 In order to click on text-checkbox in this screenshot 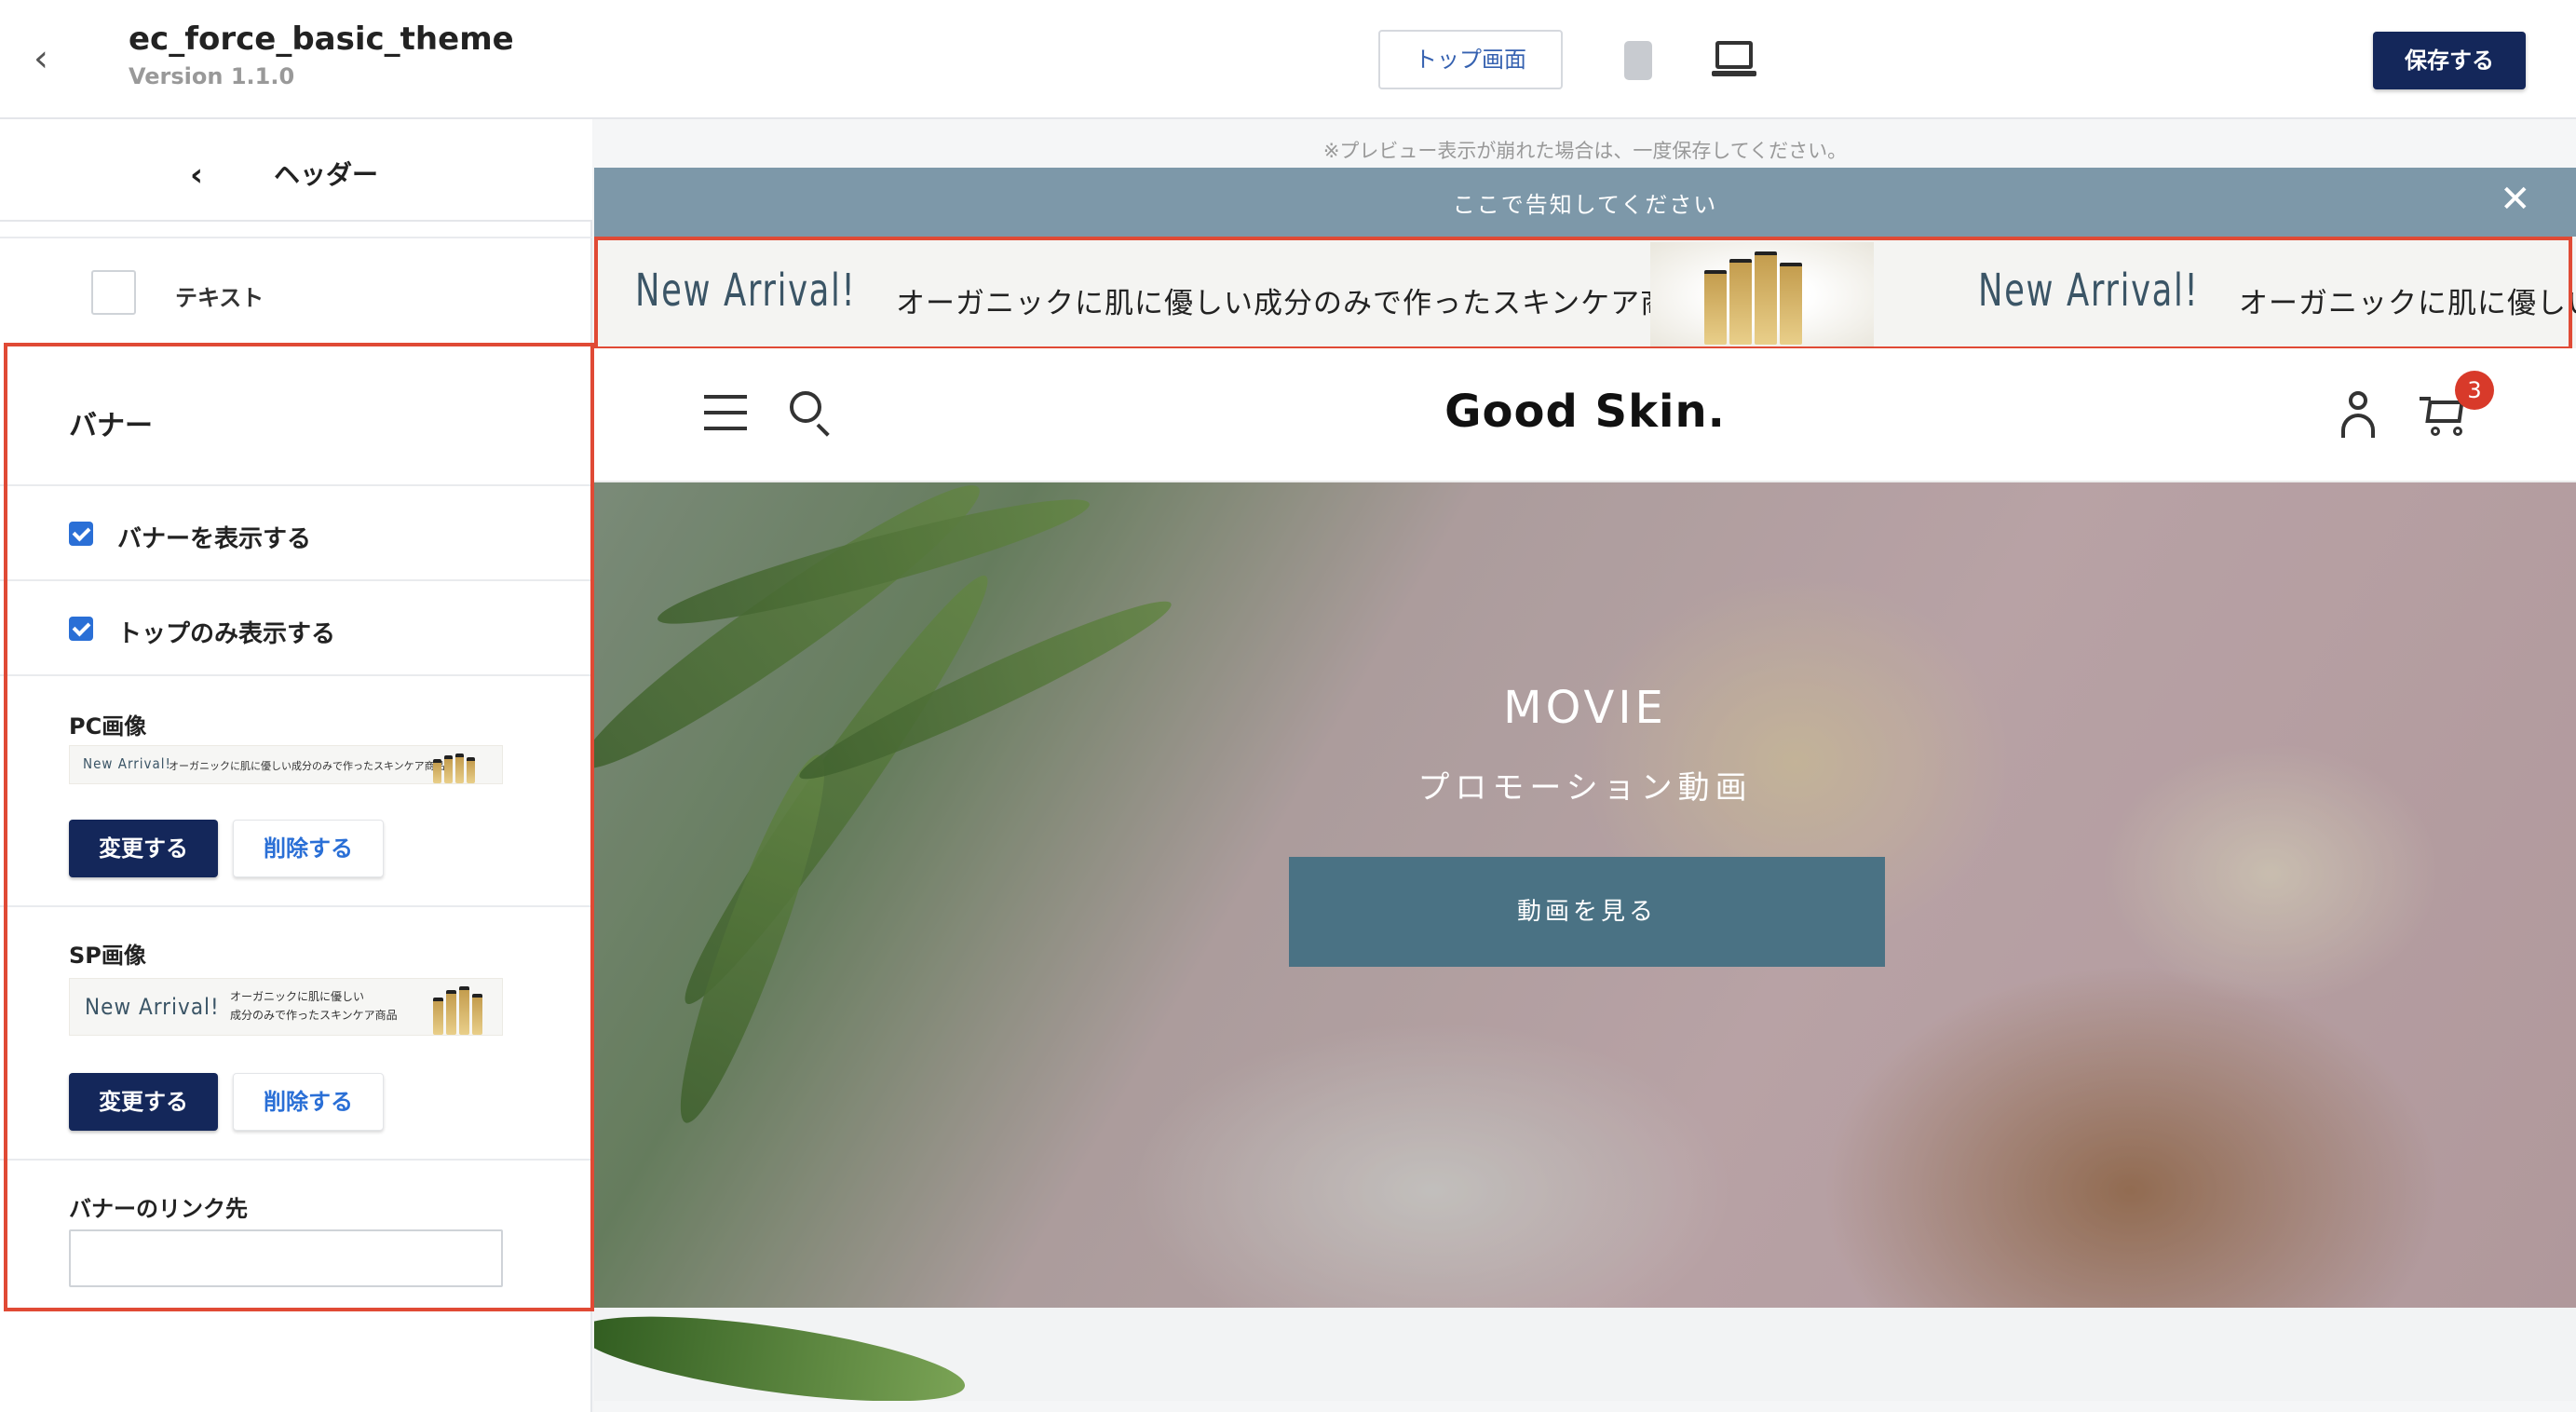, I will do `click(113, 292)`.